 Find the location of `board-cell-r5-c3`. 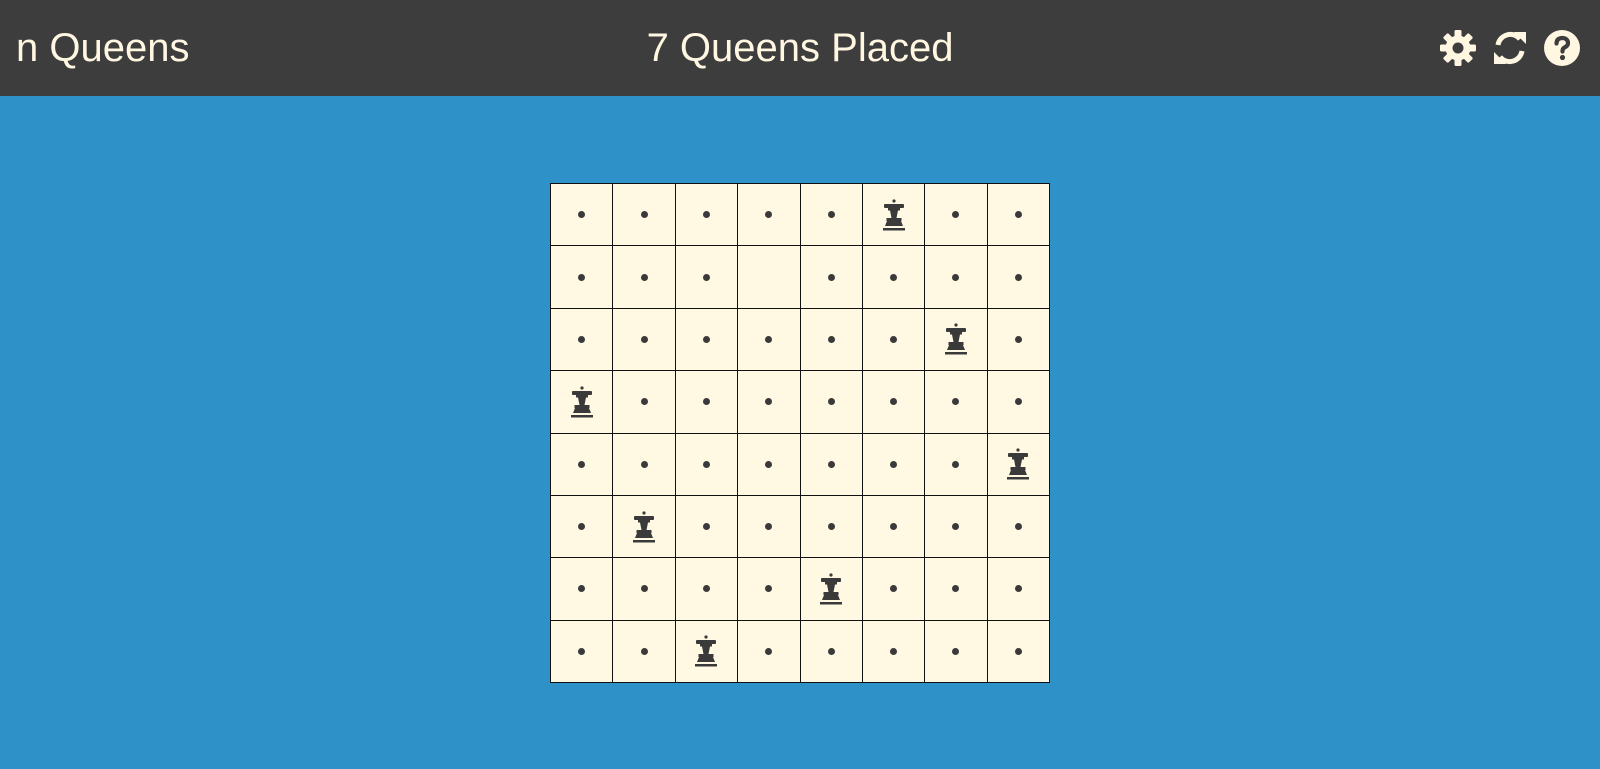

board-cell-r5-c3 is located at coordinates (706, 464).